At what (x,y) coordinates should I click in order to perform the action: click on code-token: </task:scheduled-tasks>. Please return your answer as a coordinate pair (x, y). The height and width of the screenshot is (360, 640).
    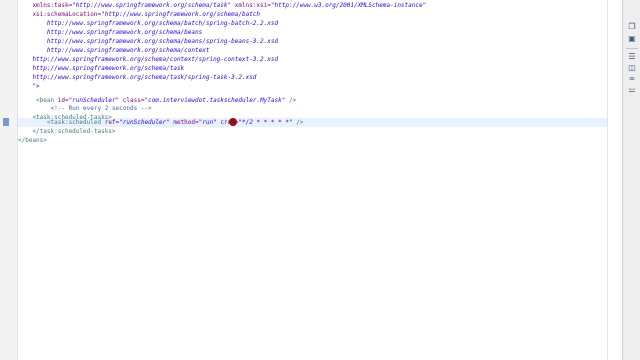
    Looking at the image, I should click on (67, 131).